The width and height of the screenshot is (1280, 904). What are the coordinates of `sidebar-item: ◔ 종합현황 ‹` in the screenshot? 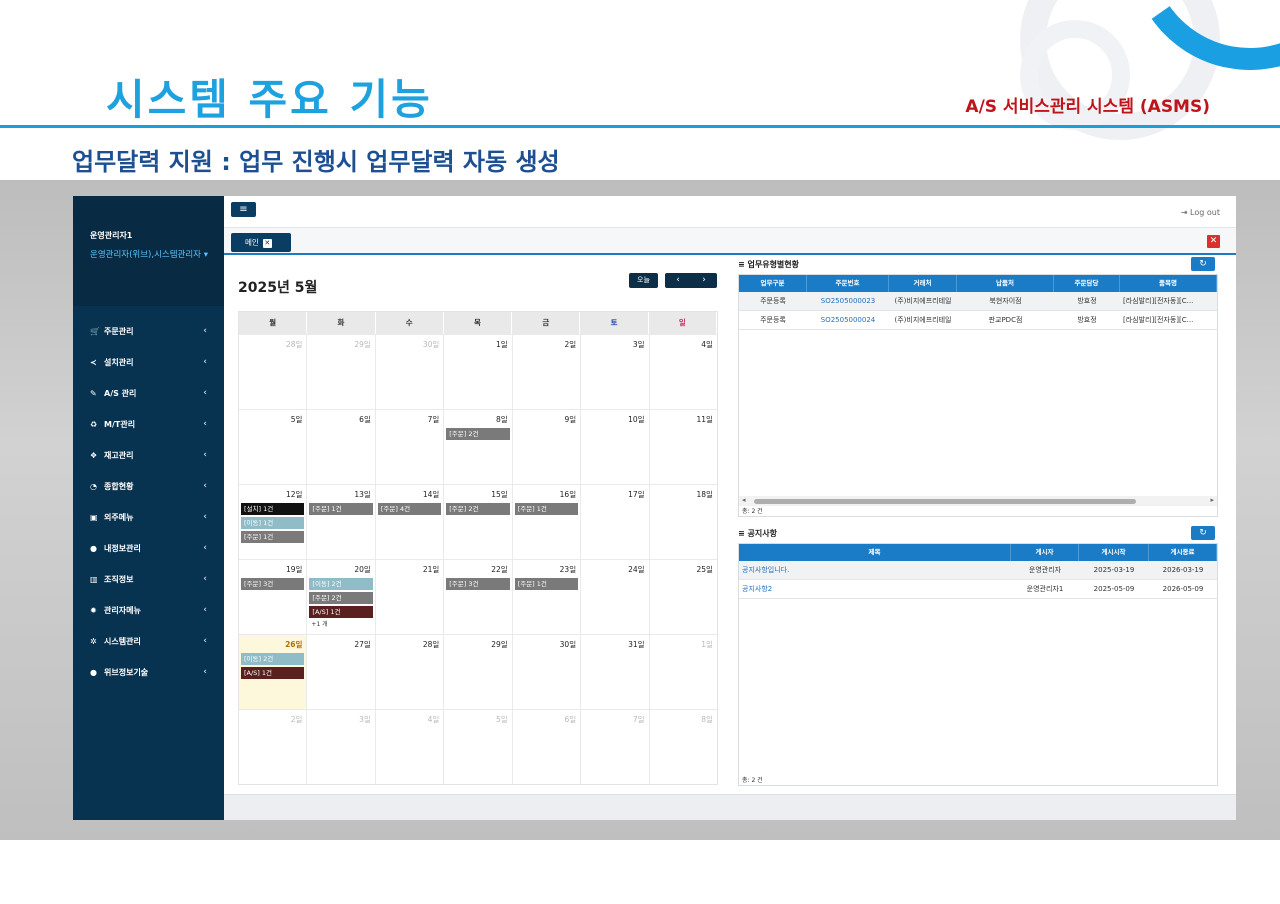 It's located at (148, 486).